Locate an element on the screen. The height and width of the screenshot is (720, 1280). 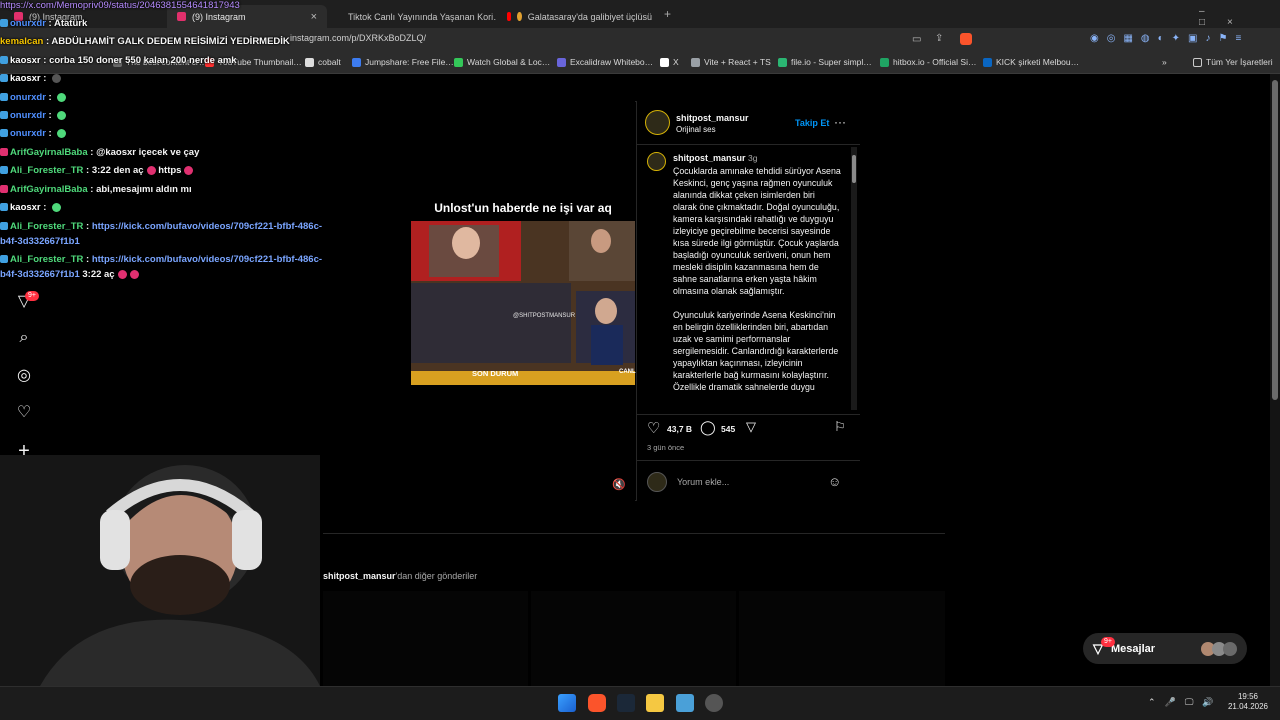
heart-icon: ♡ is located at coordinates (24, 413).